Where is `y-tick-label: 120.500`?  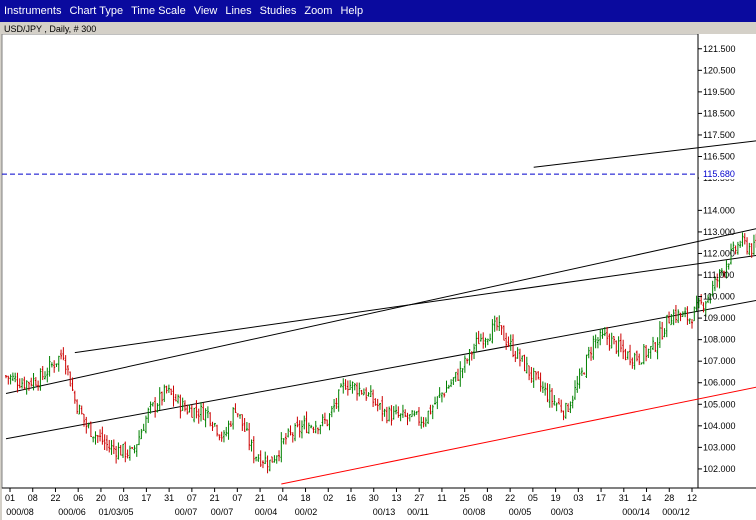
y-tick-label: 120.500 is located at coordinates (719, 70).